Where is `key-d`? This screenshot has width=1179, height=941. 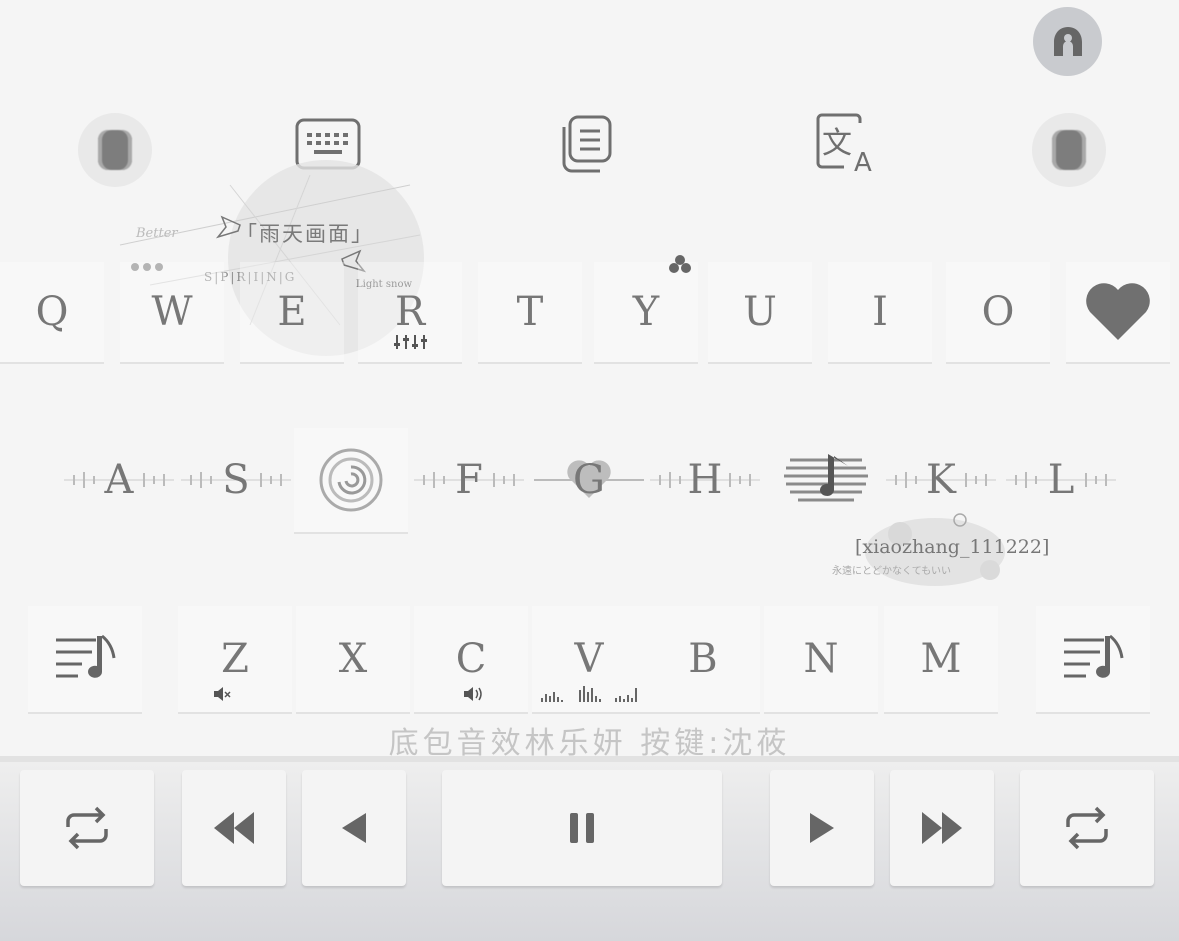 key-d is located at coordinates (351, 480).